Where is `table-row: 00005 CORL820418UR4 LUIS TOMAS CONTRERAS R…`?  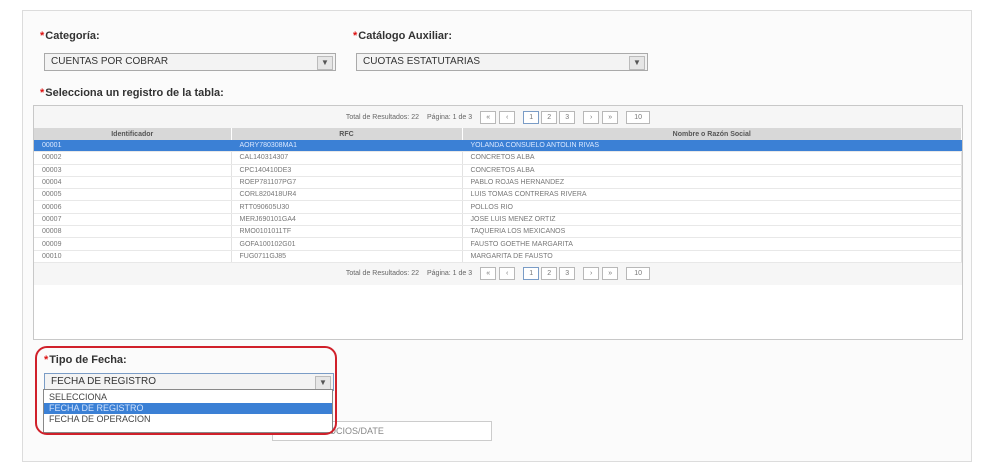 table-row: 00005 CORL820418UR4 LUIS TOMAS CONTRERAS R… is located at coordinates (498, 195).